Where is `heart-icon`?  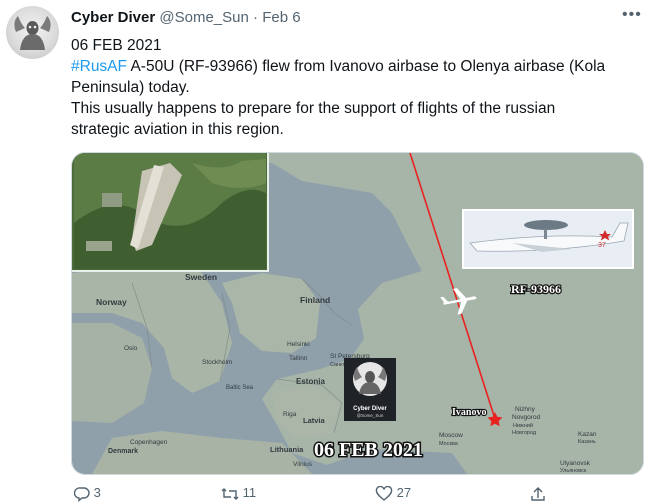 heart-icon is located at coordinates (384, 493).